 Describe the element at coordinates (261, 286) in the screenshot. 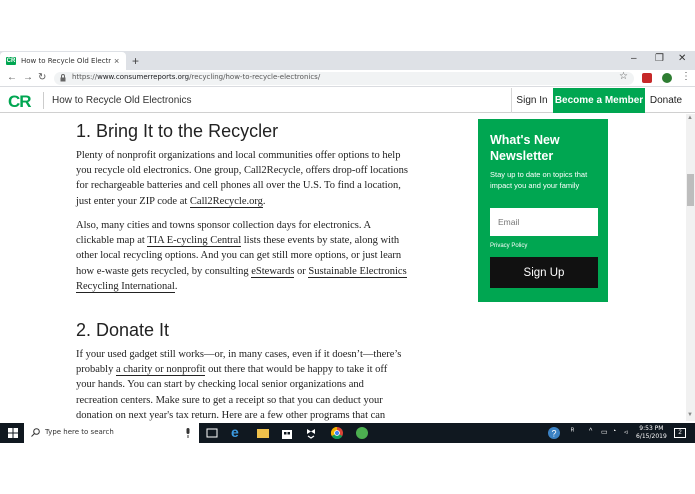

I see `text-line: Recycling International.` at that location.